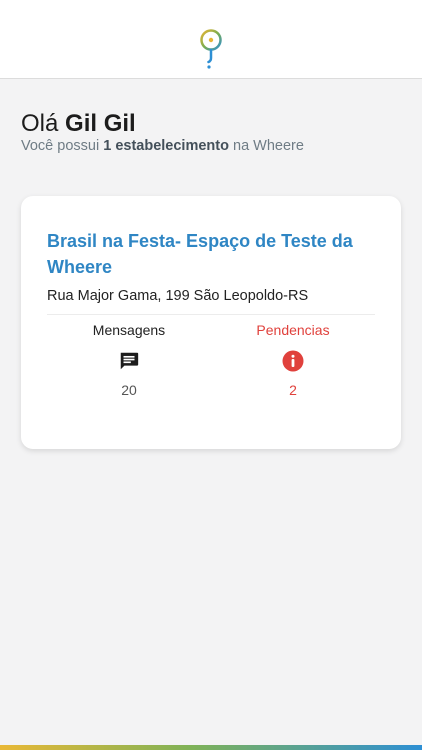 This screenshot has height=750, width=422. I want to click on summary-suffix: na Wheere, so click(268, 146).